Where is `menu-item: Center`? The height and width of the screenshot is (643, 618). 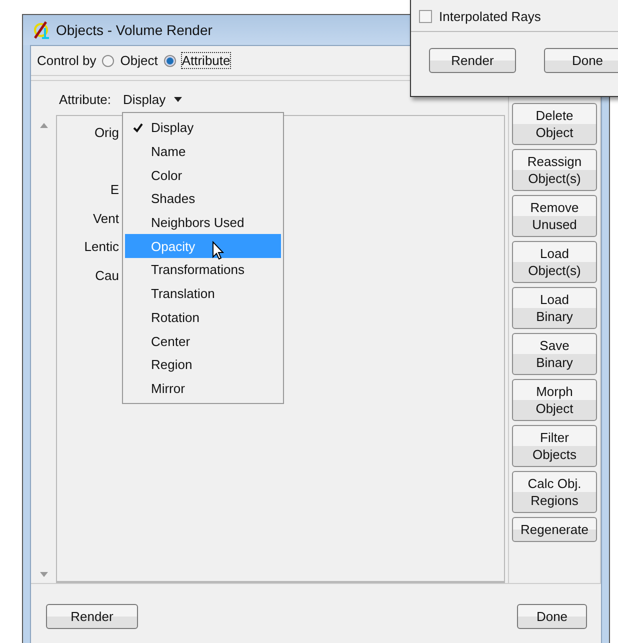
menu-item: Center is located at coordinates (203, 341).